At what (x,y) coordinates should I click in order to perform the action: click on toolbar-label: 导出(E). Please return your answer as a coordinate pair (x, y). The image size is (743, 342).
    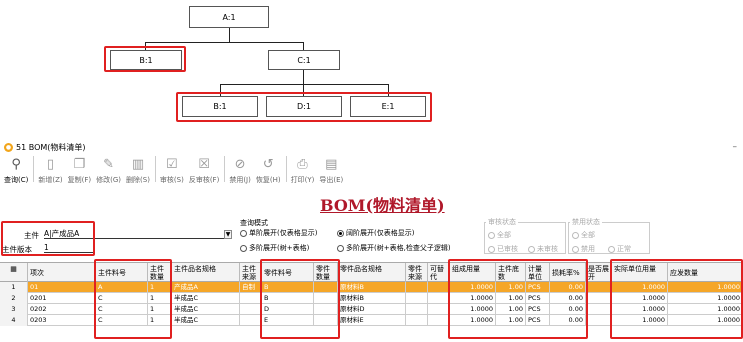
    Looking at the image, I should click on (331, 180).